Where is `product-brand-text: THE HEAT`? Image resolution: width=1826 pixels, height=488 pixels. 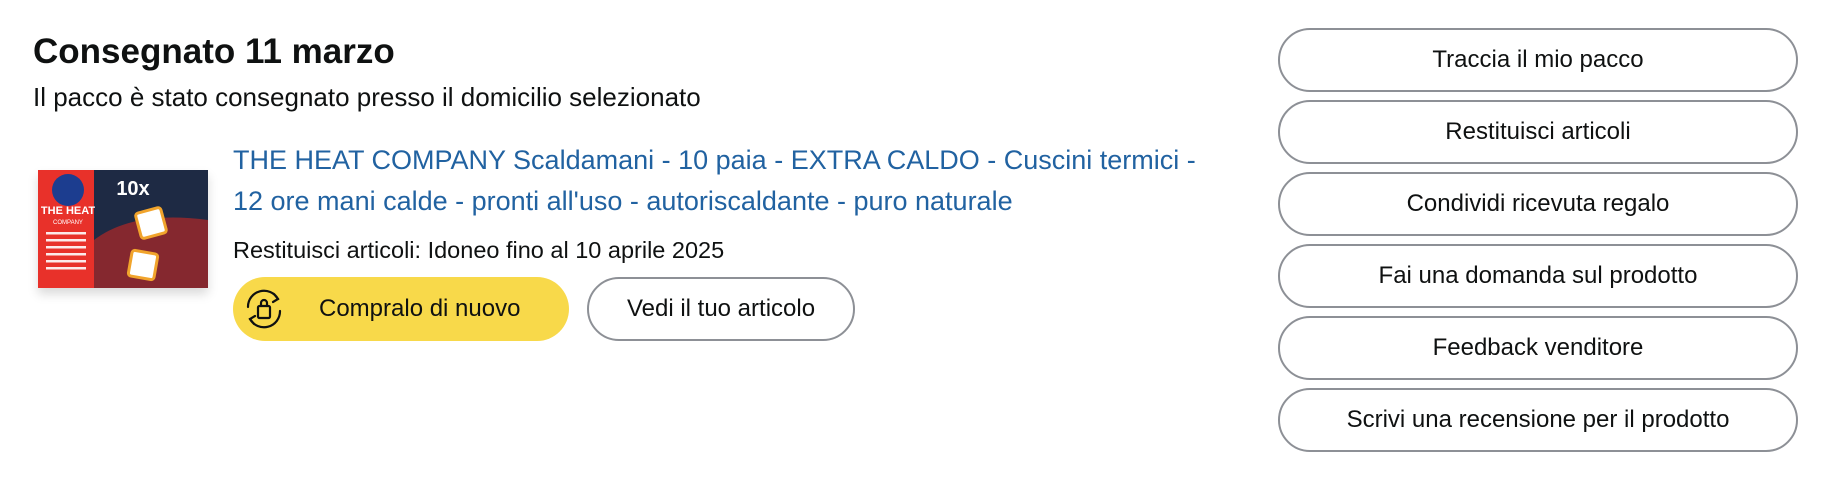 product-brand-text: THE HEAT is located at coordinates (68, 211).